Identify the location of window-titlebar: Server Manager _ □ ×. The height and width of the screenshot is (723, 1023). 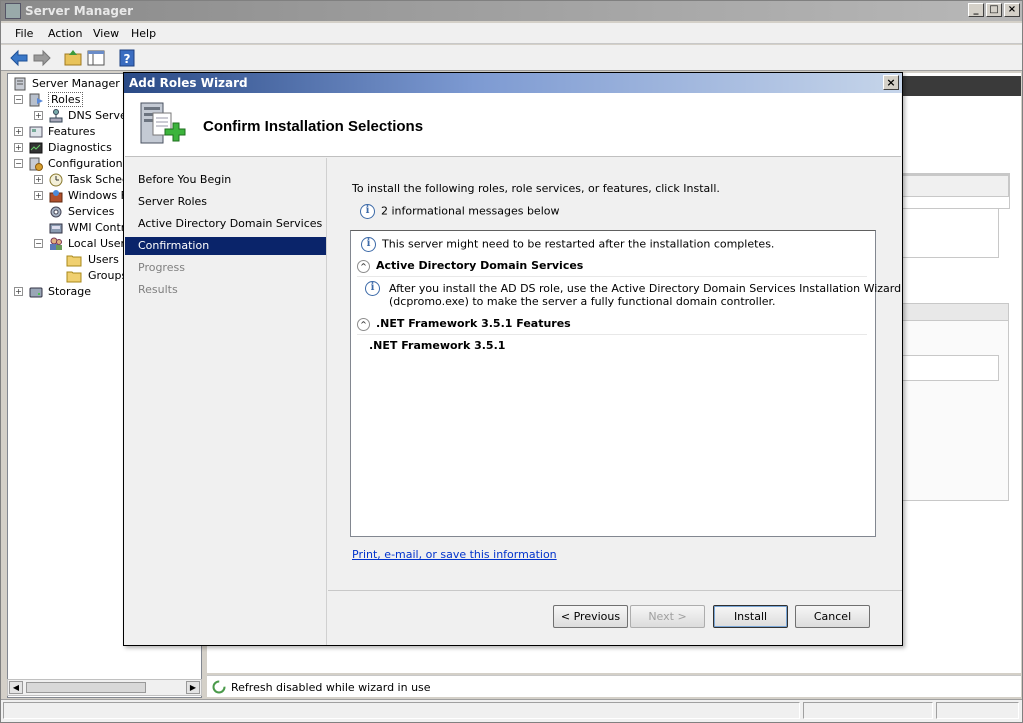
(511, 11).